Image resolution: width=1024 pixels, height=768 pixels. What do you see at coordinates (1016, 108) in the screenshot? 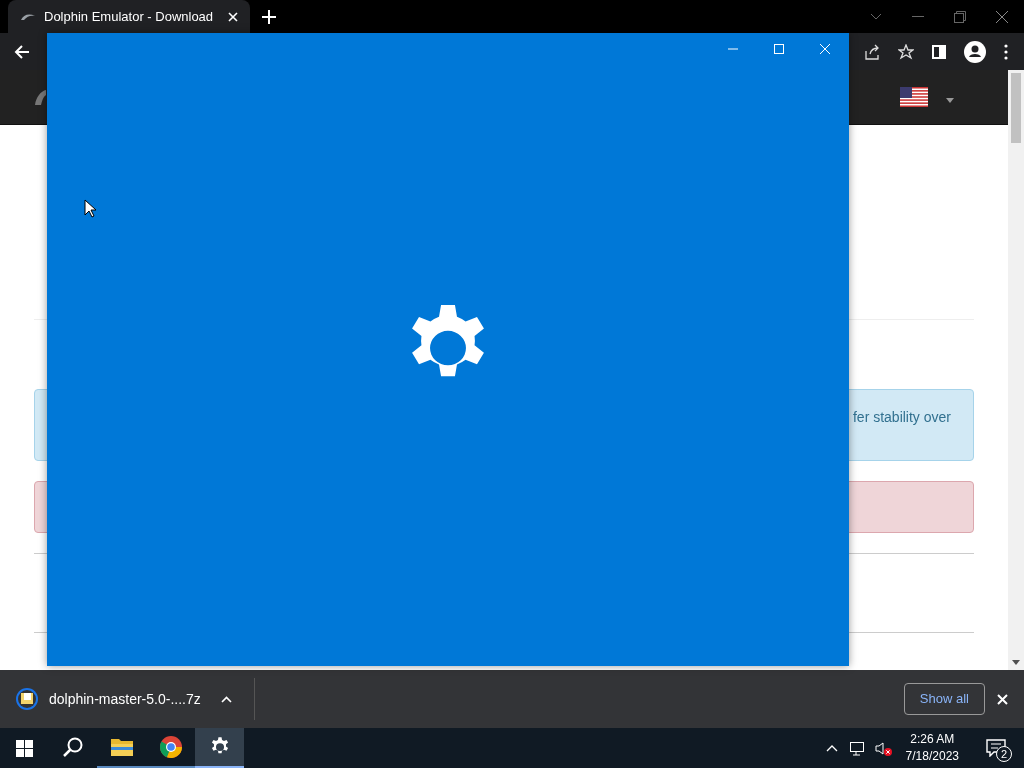
I see `scrollbar-thumb` at bounding box center [1016, 108].